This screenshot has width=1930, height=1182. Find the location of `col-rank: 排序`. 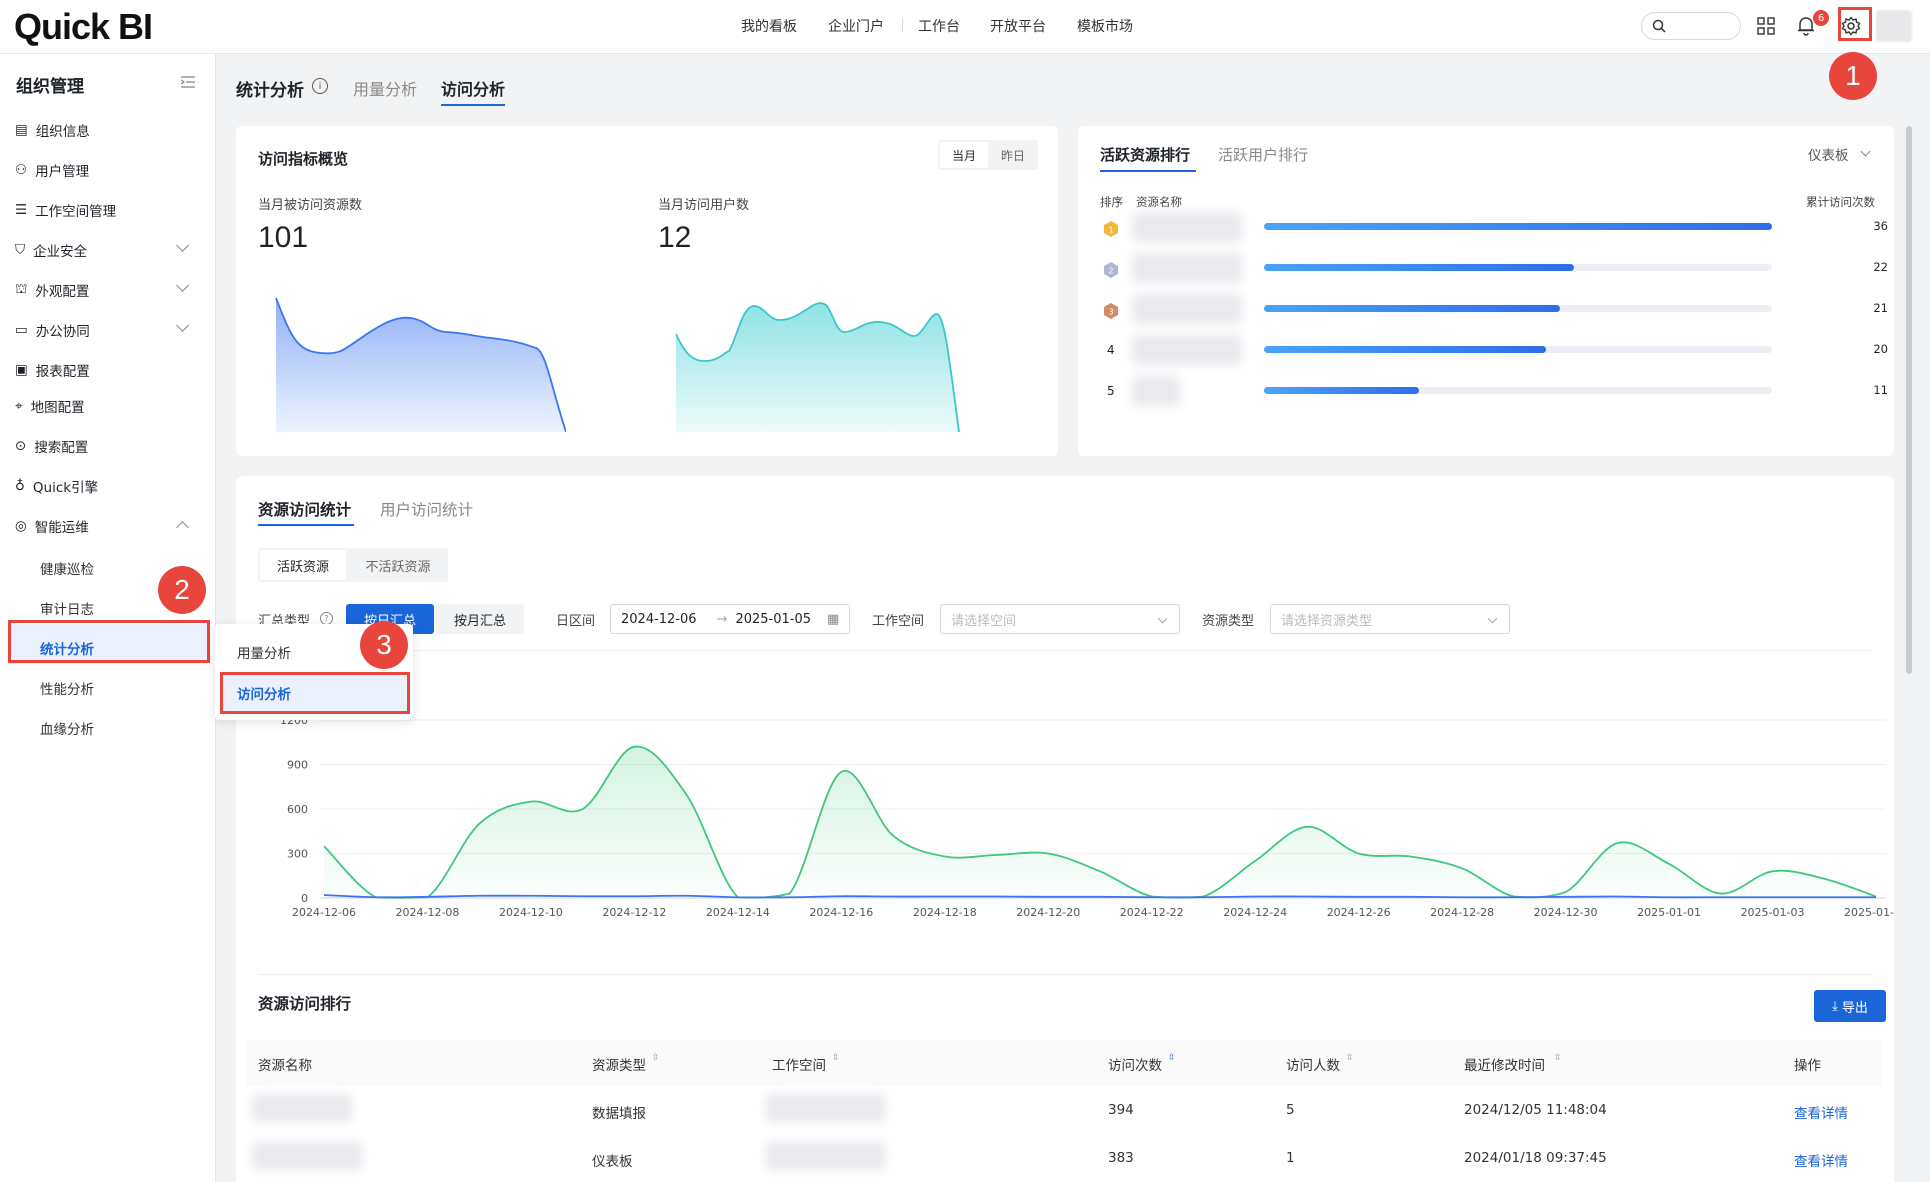

col-rank: 排序 is located at coordinates (1111, 202).